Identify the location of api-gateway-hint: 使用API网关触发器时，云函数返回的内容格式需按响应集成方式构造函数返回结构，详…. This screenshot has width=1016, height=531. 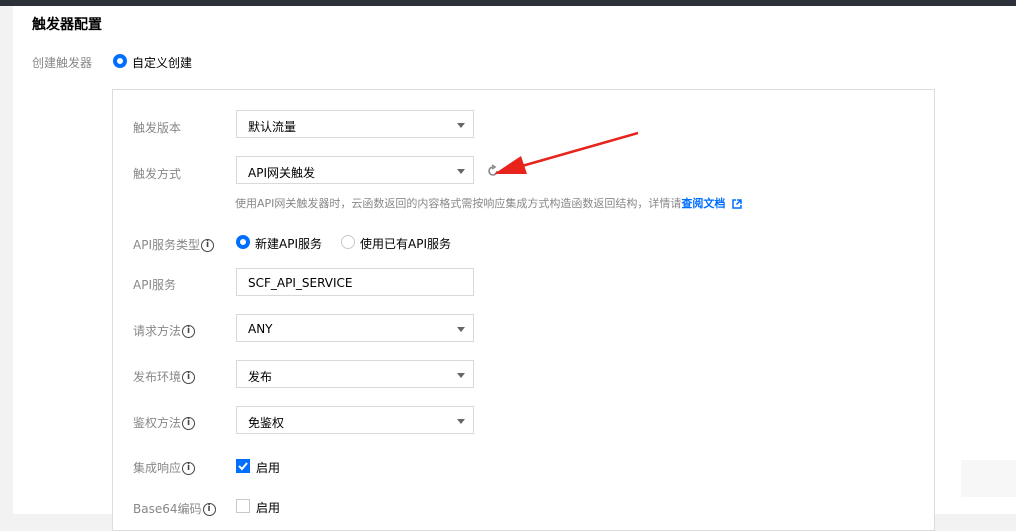
(488, 203).